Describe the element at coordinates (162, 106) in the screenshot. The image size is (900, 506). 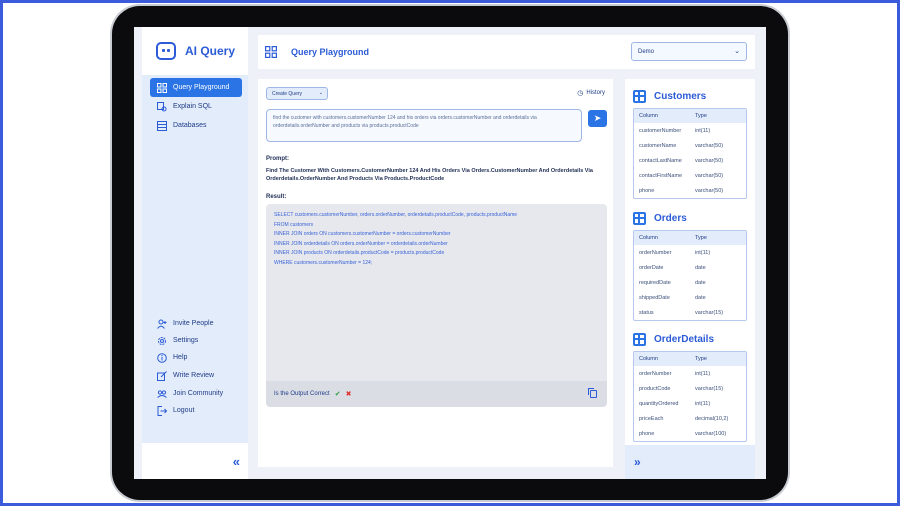
I see `explain-icon` at that location.